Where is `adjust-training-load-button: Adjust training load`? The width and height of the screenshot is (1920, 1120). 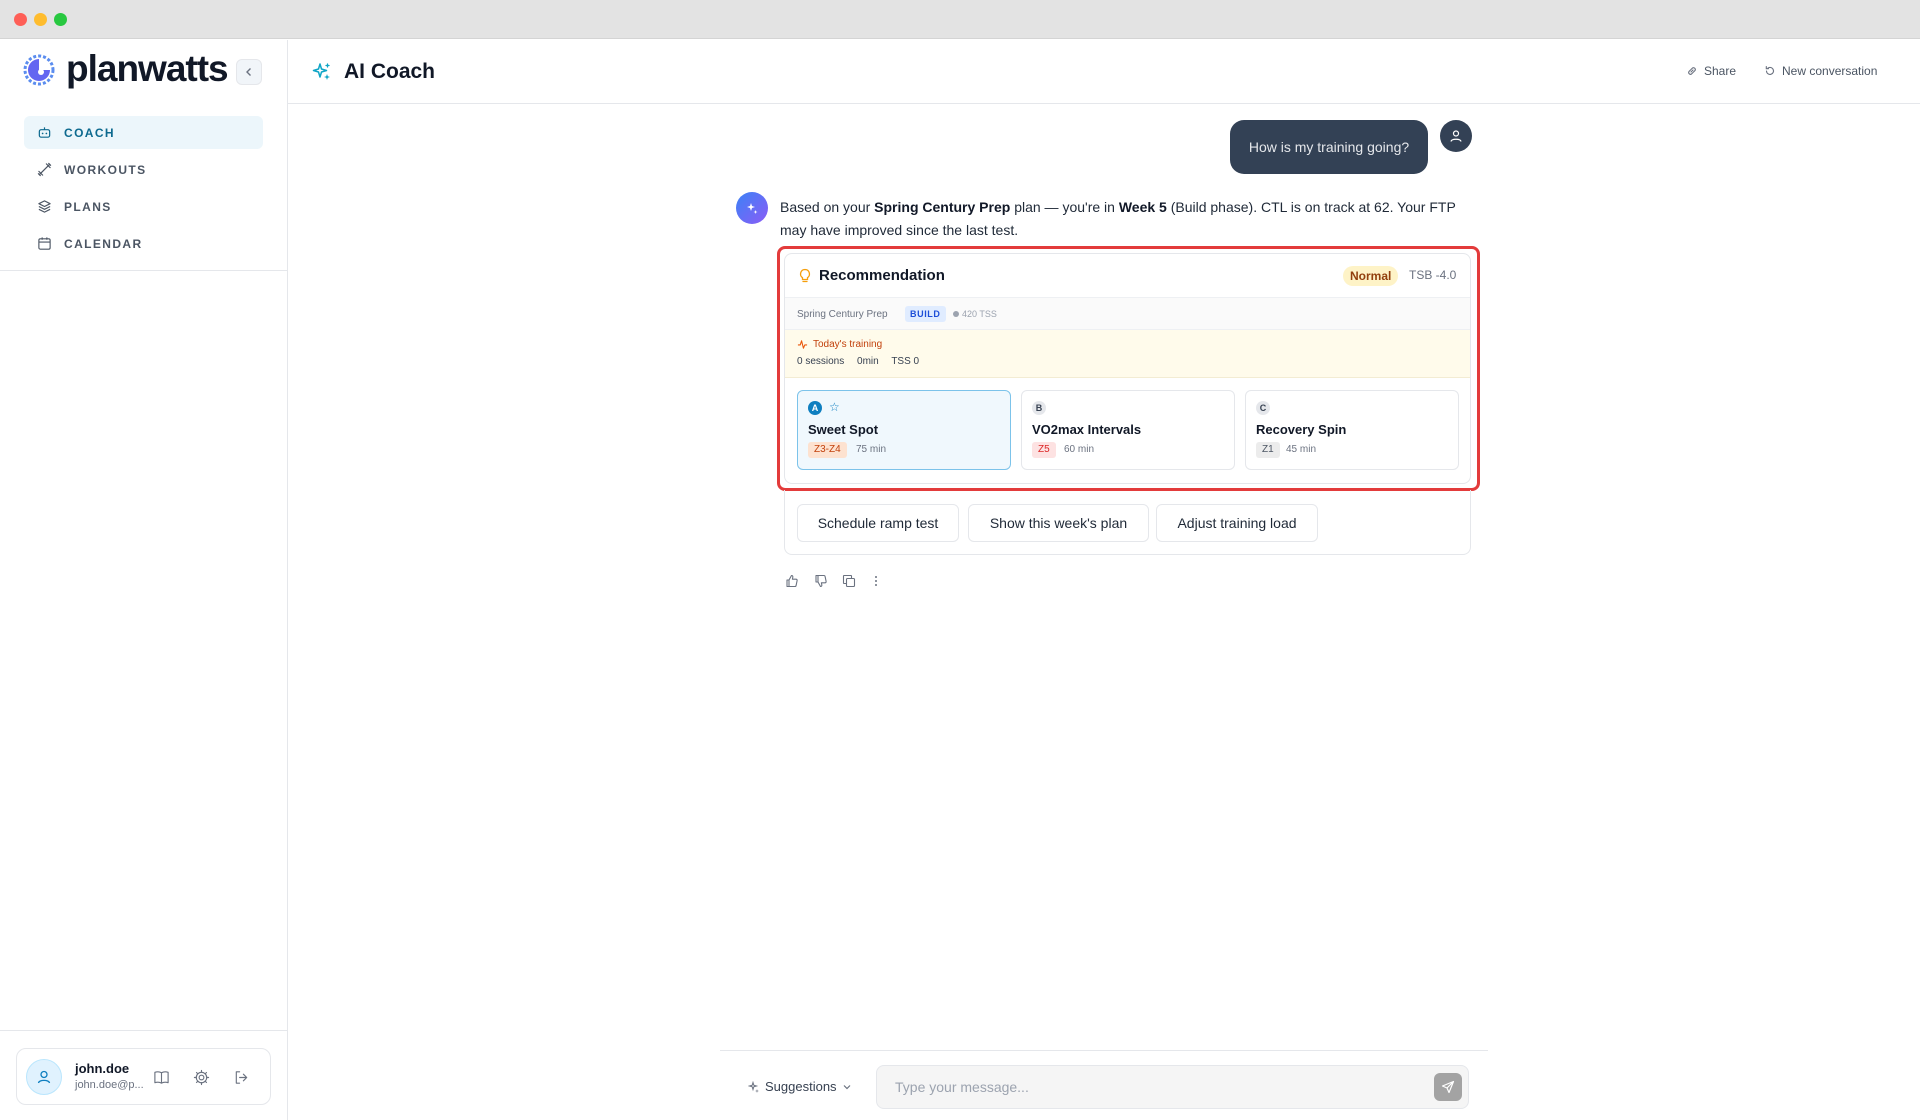 adjust-training-load-button: Adjust training load is located at coordinates (1237, 523).